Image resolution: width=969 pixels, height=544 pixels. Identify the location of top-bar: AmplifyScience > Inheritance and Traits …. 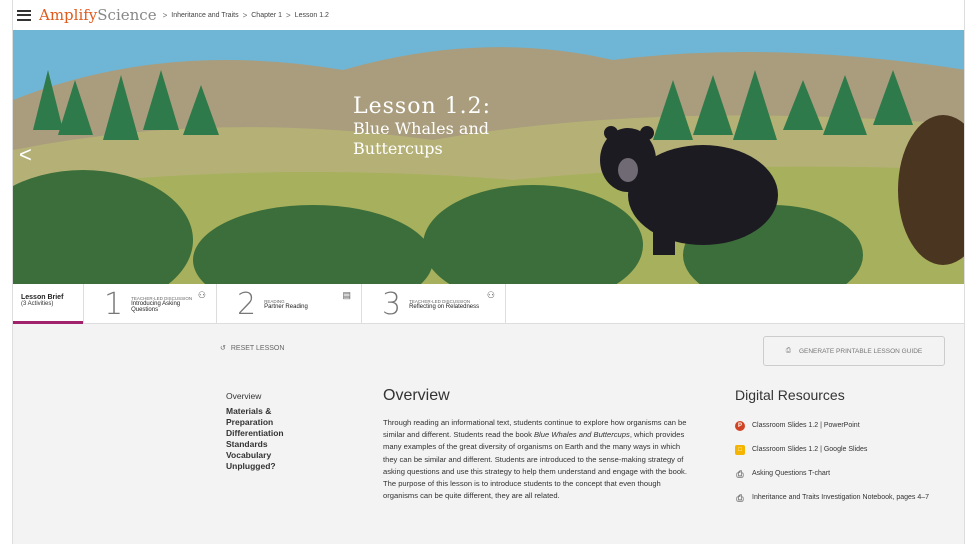
(488, 15).